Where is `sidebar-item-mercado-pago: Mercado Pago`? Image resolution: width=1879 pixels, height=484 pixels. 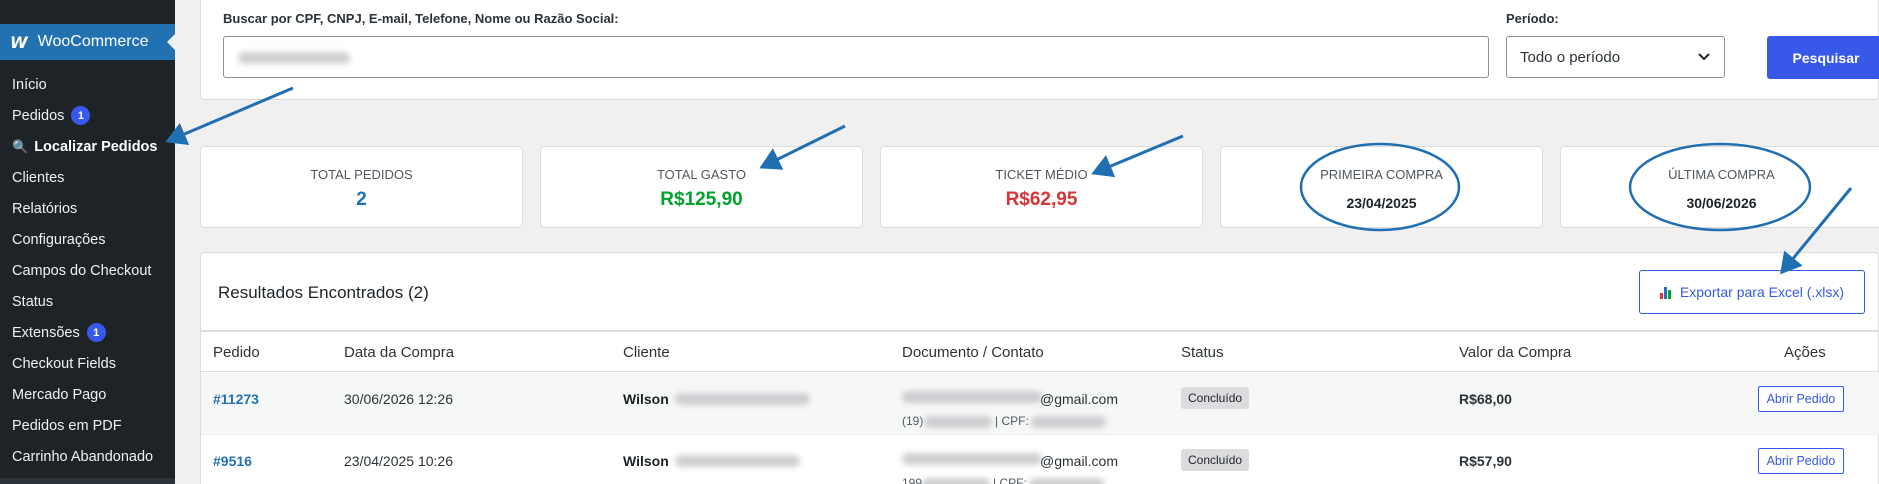
sidebar-item-mercado-pago: Mercado Pago is located at coordinates (87, 394).